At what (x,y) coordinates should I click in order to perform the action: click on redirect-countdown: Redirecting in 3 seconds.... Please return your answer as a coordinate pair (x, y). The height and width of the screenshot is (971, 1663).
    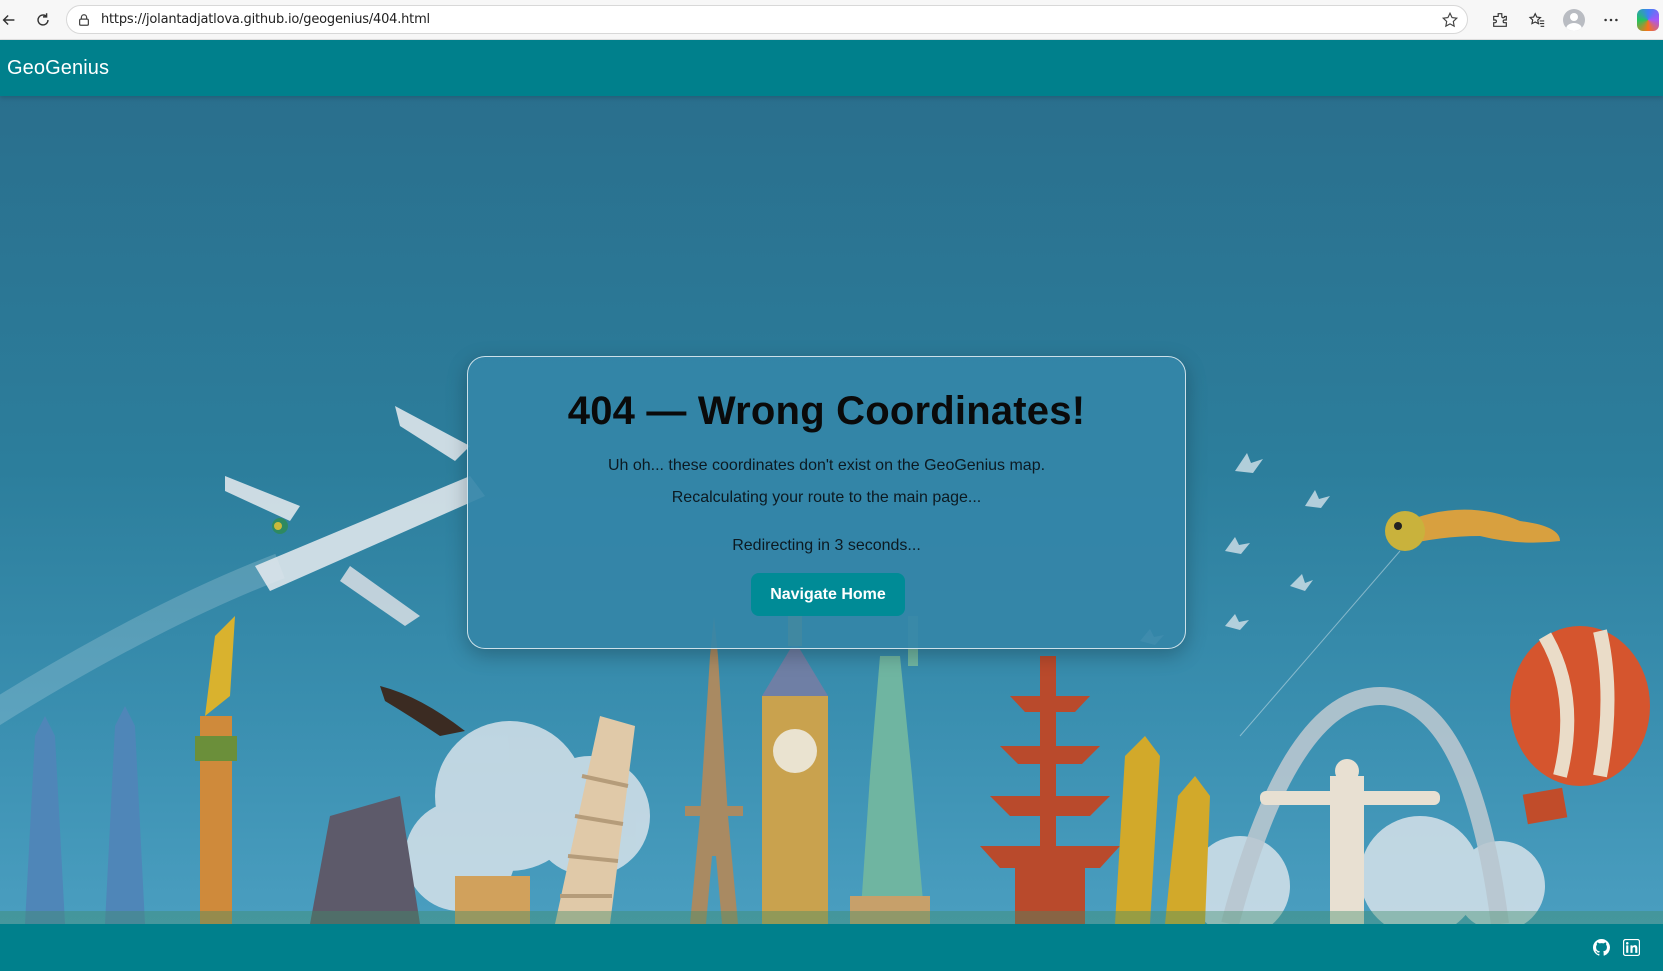
    Looking at the image, I should click on (826, 545).